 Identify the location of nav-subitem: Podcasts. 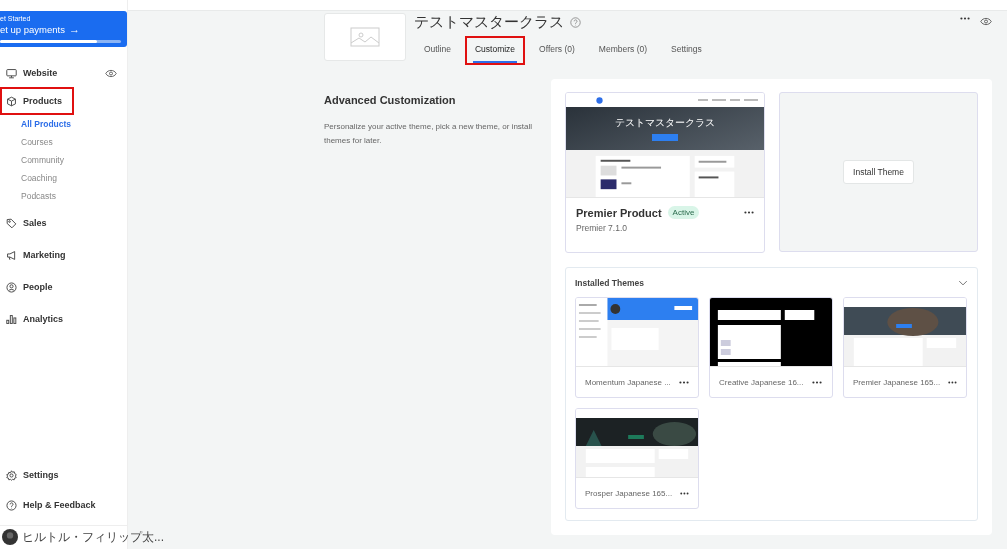
(38, 196).